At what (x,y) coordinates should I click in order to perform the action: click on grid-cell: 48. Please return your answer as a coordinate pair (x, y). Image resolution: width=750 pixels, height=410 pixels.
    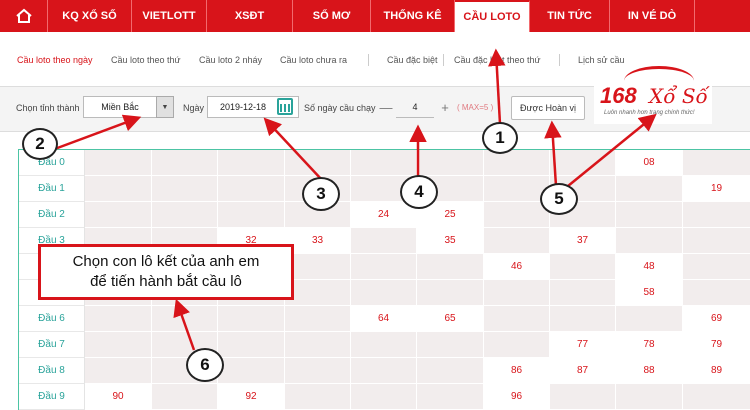
    Looking at the image, I should click on (649, 267).